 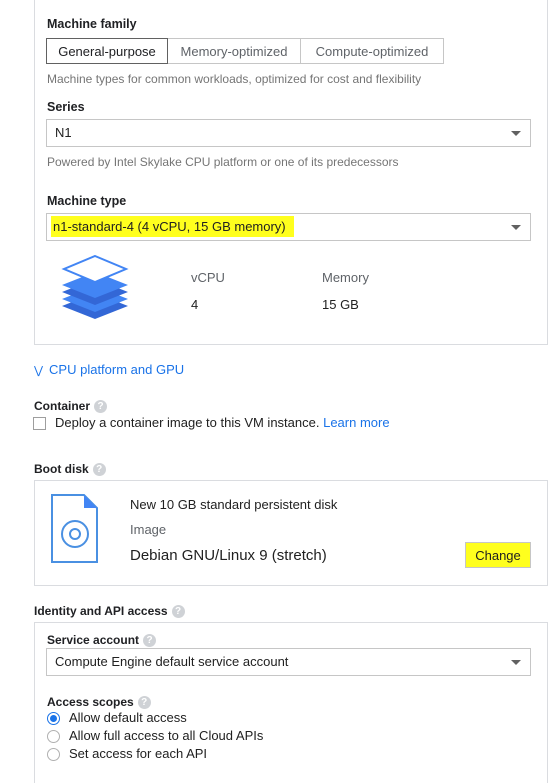 What do you see at coordinates (62, 406) in the screenshot?
I see `container-label: Container` at bounding box center [62, 406].